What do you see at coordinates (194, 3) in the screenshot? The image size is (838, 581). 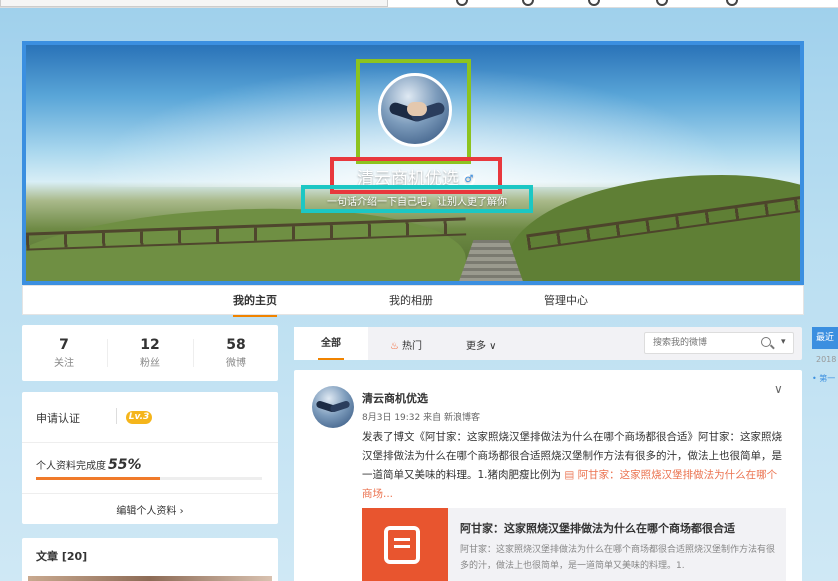 I see `address-bar` at bounding box center [194, 3].